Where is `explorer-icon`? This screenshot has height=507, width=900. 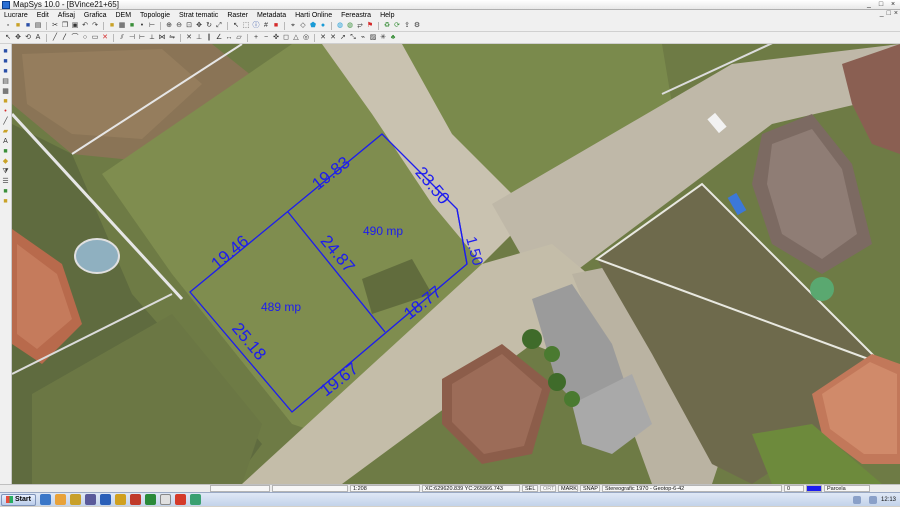
explorer-icon is located at coordinates (75, 499).